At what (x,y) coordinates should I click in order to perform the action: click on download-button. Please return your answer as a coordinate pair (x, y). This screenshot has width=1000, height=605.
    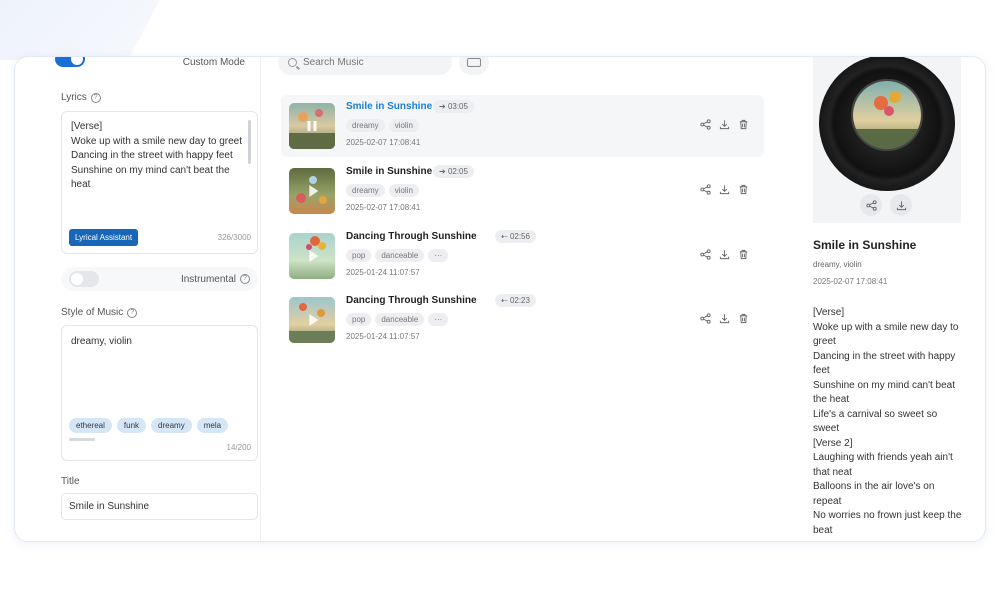
    Looking at the image, I should click on (901, 205).